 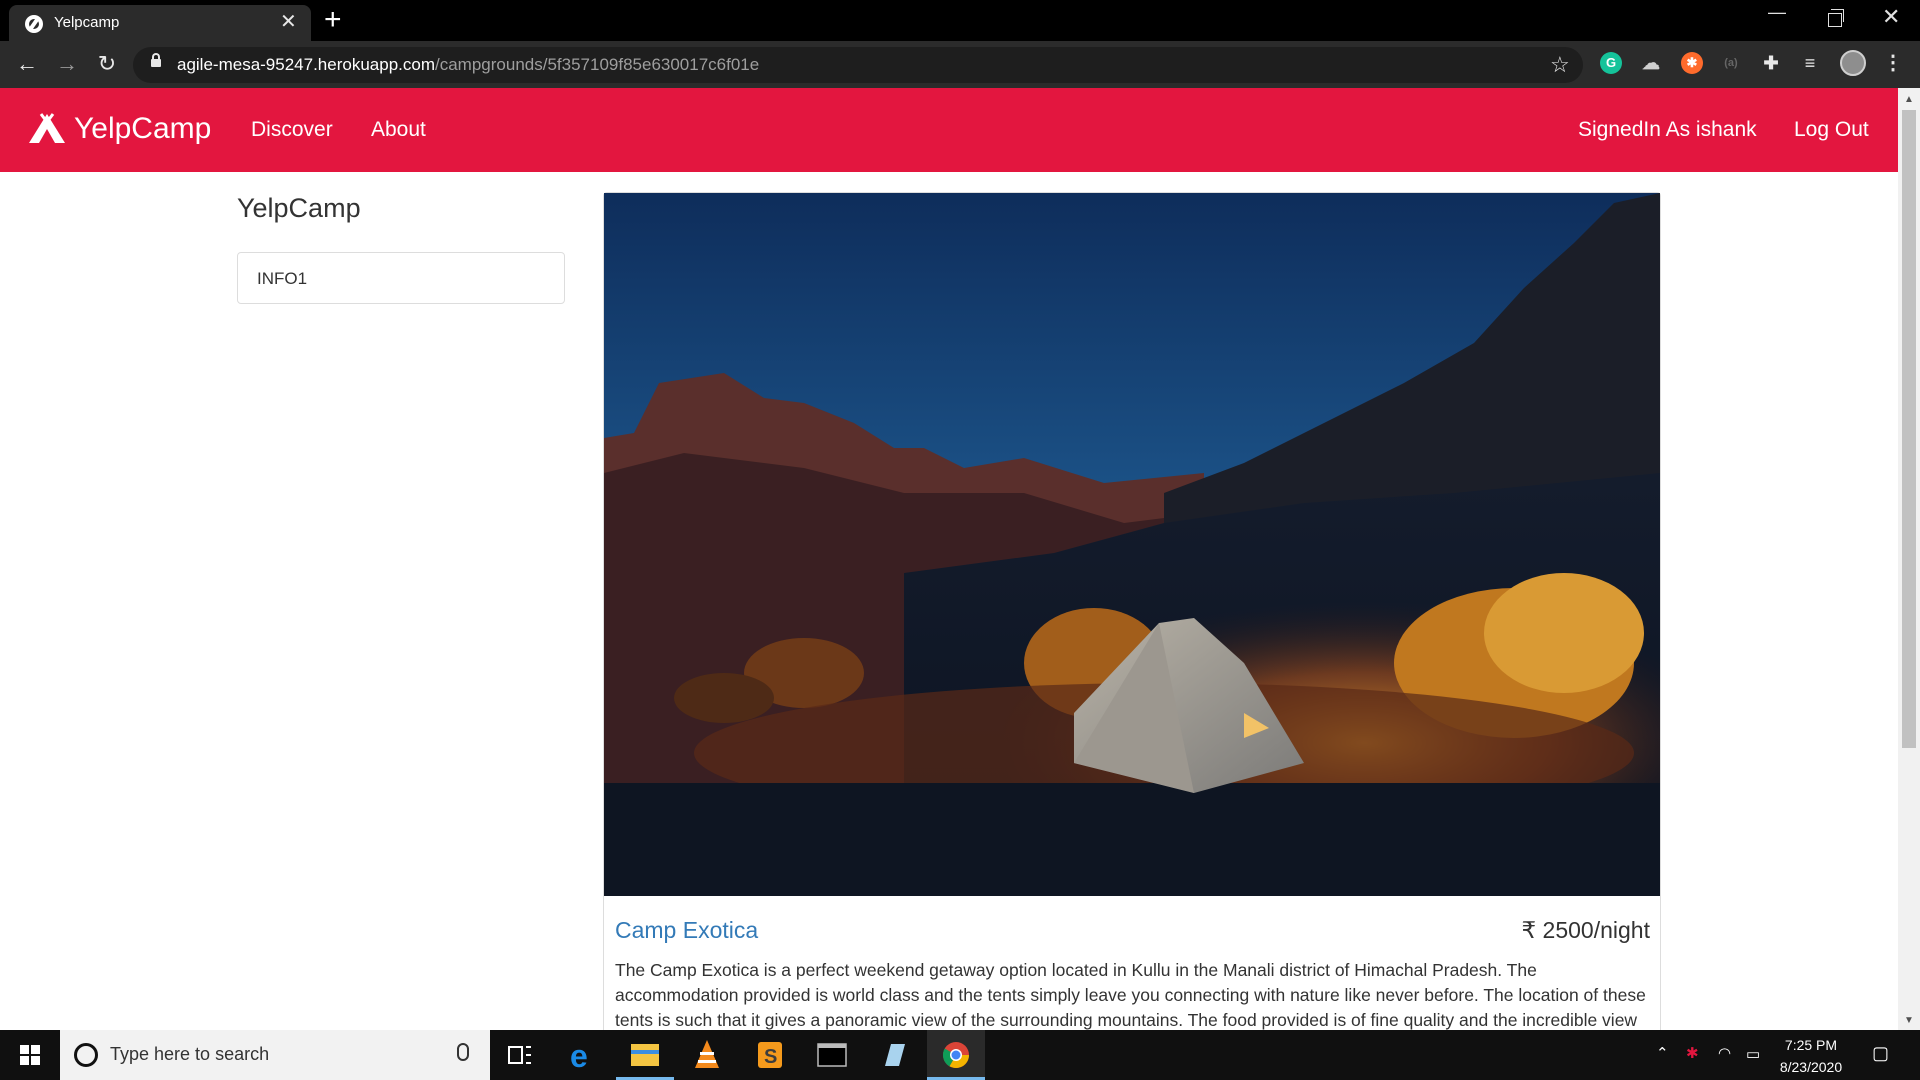 I want to click on close-window-button: ✕, so click(x=1891, y=17).